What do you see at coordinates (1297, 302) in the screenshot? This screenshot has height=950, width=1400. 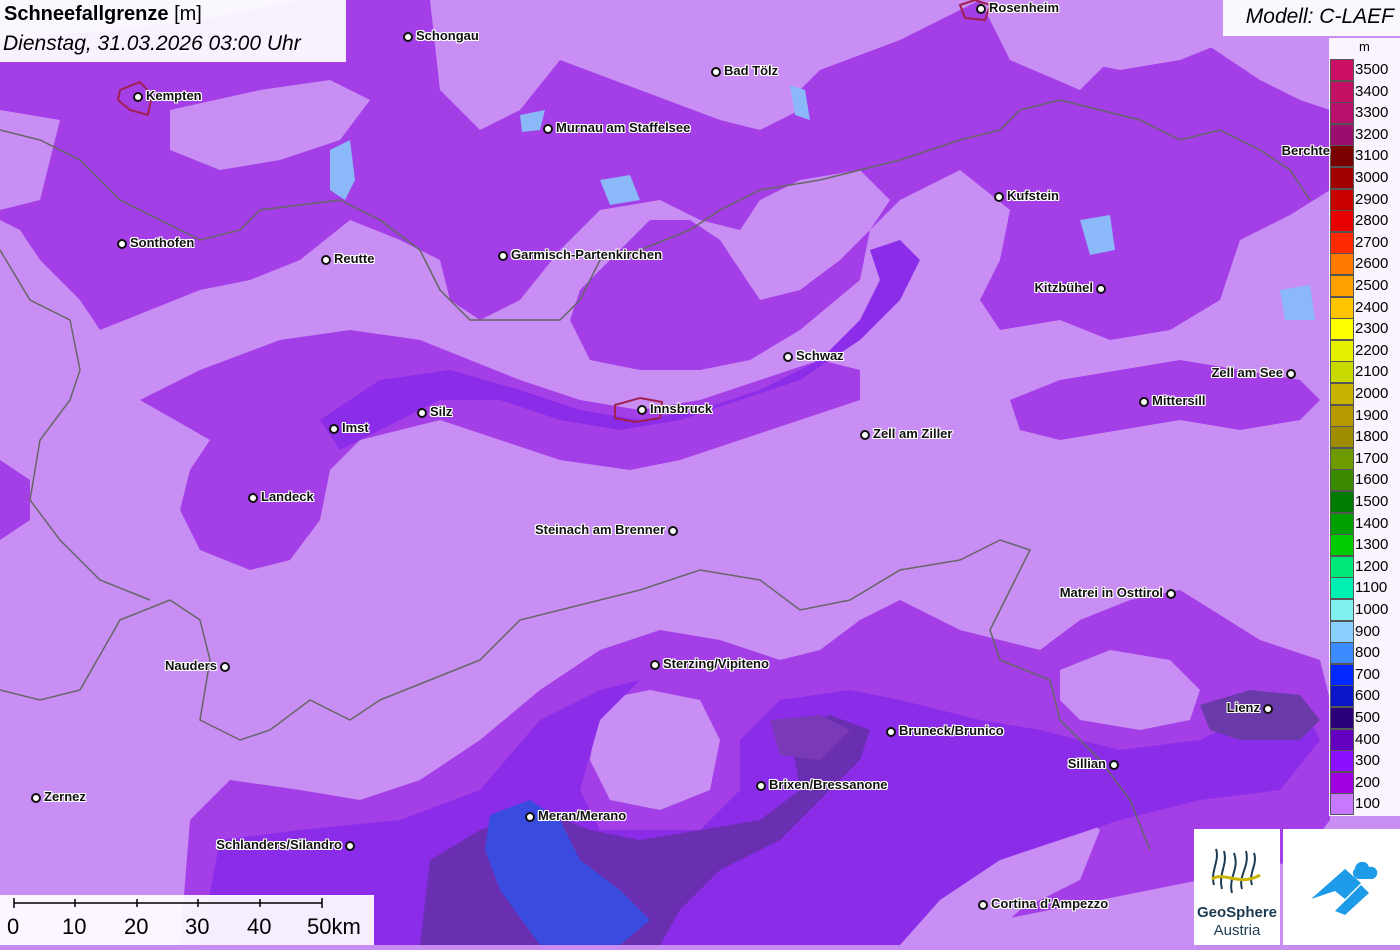 I see `lake` at bounding box center [1297, 302].